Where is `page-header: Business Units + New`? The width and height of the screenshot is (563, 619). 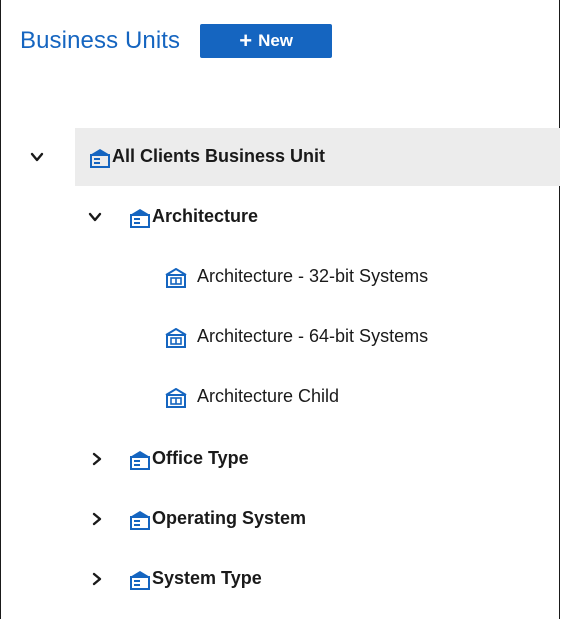 page-header: Business Units + New is located at coordinates (176, 41).